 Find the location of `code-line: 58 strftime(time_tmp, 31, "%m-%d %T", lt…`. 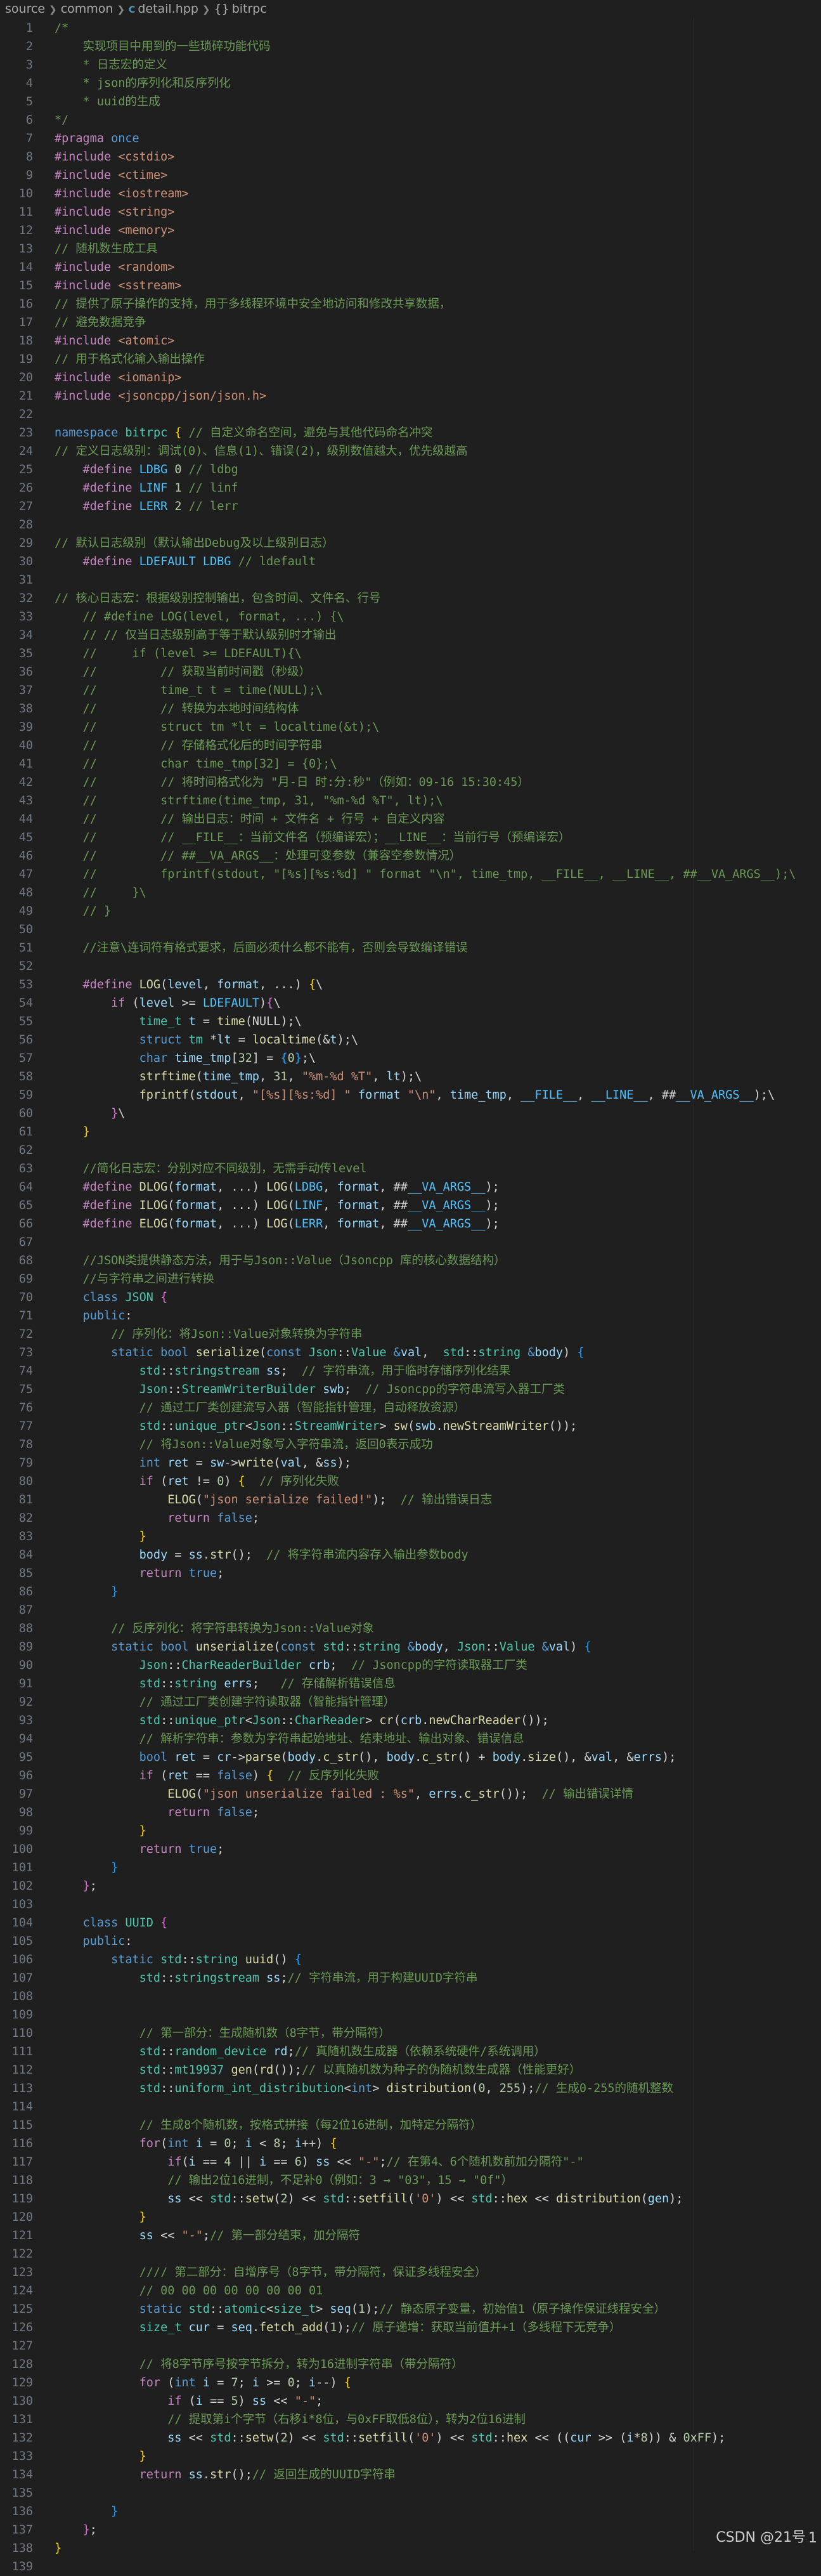

code-line: 58 strftime(time_tmp, 31, "%m-%d %T", lt… is located at coordinates (410, 1077).